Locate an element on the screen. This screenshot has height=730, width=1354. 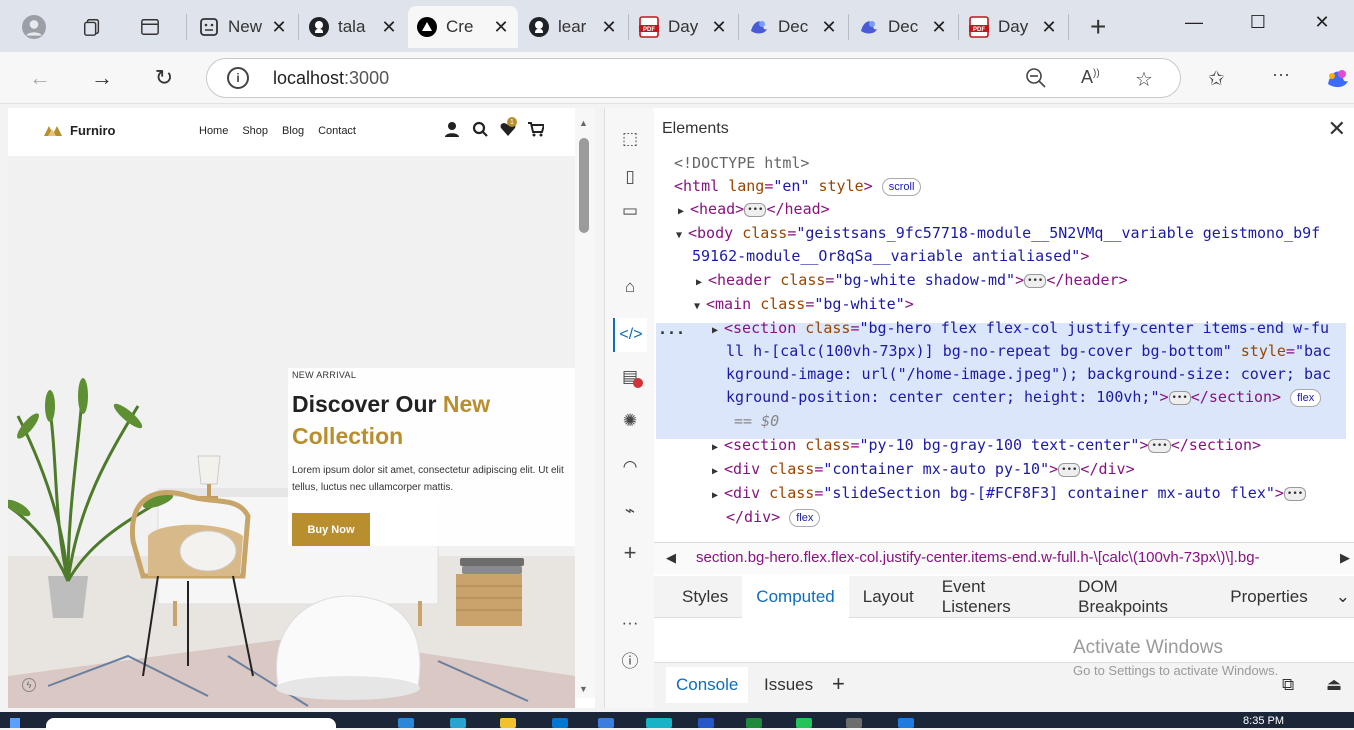
dom-node: <html lang="en" style> scroll is located at coordinates (798, 186).